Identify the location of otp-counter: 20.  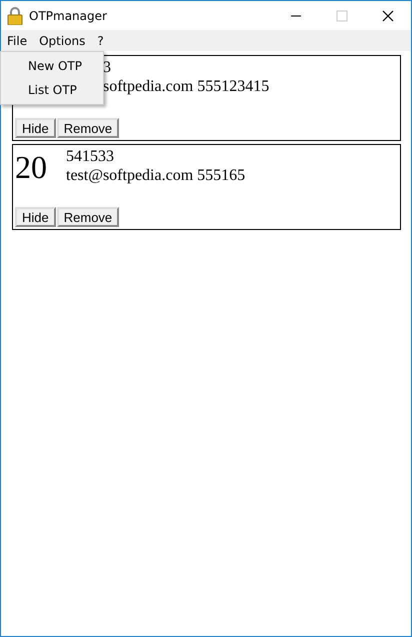
(31, 167).